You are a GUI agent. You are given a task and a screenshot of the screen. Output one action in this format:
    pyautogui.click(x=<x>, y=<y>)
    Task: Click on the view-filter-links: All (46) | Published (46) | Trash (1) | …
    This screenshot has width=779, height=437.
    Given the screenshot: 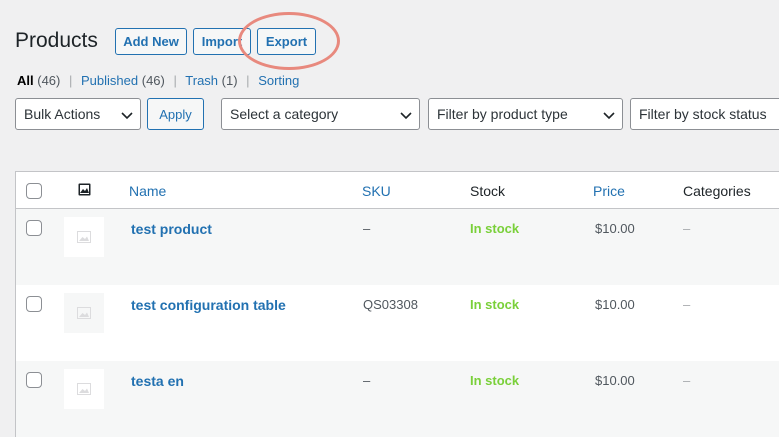 What is the action you would take?
    pyautogui.click(x=158, y=80)
    